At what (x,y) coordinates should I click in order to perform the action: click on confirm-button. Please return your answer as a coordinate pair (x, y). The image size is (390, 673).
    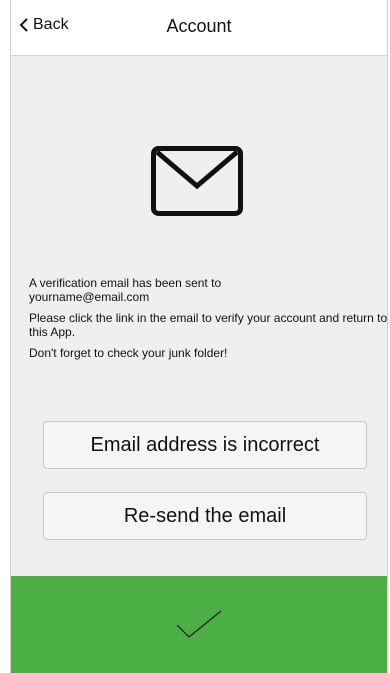
    Looking at the image, I should click on (199, 624).